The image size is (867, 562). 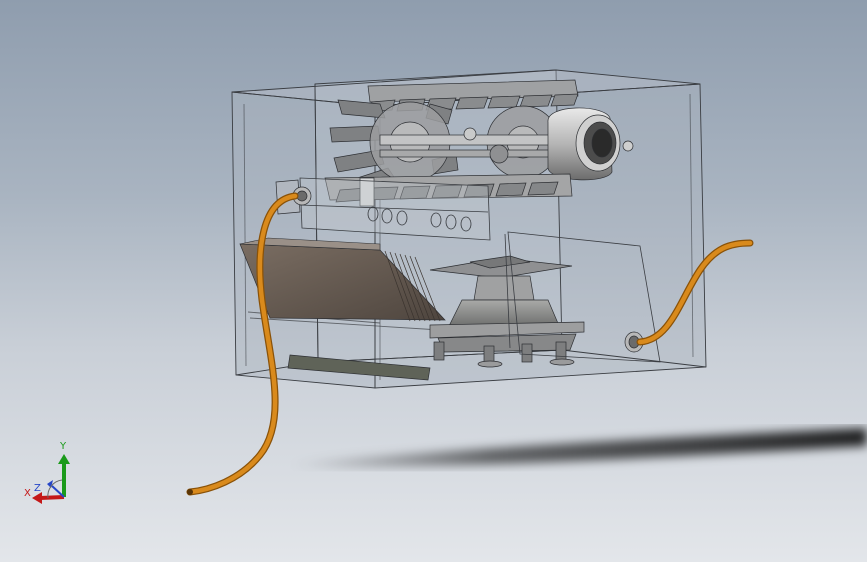 What do you see at coordinates (578, 448) in the screenshot?
I see `ground-shadow` at bounding box center [578, 448].